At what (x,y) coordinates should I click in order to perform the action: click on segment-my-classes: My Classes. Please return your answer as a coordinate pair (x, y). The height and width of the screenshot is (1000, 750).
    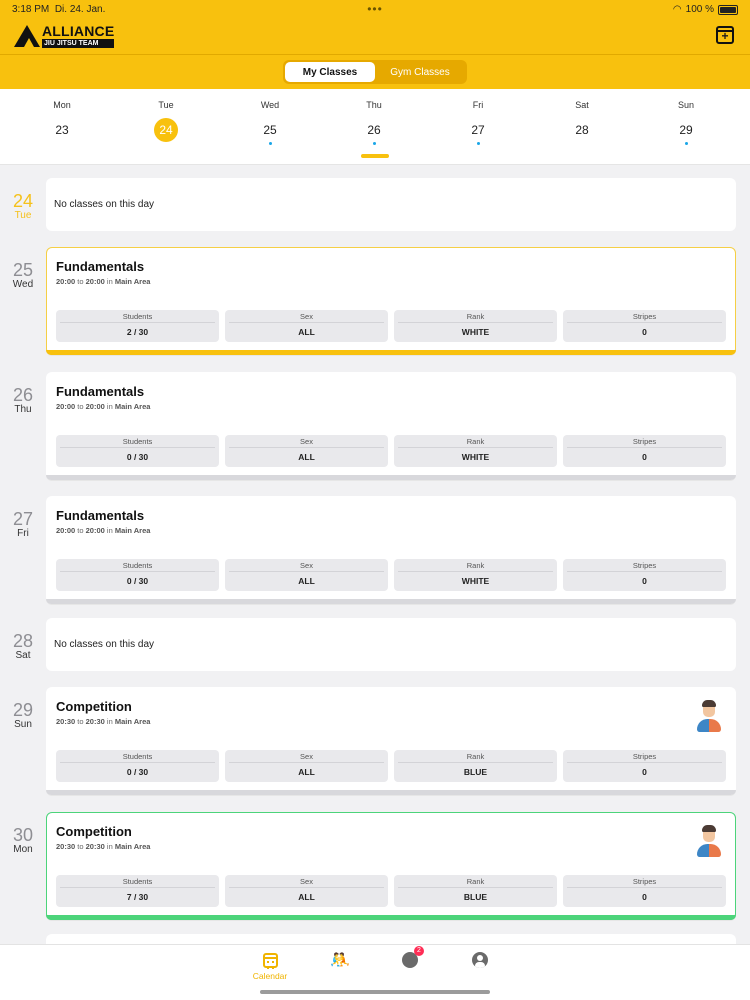
    Looking at the image, I should click on (330, 72).